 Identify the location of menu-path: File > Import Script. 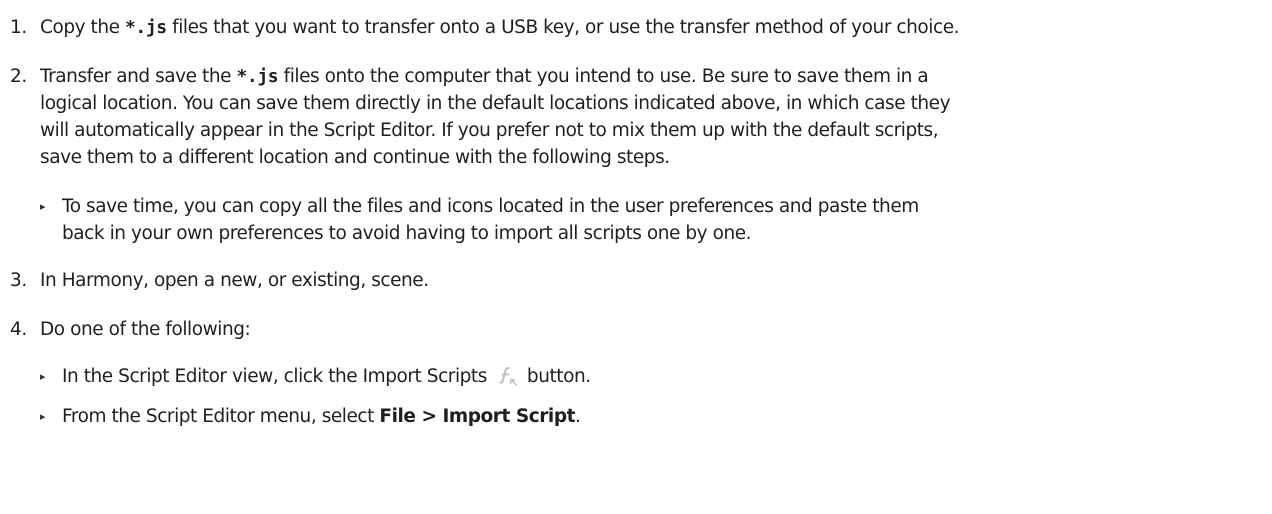
(477, 416).